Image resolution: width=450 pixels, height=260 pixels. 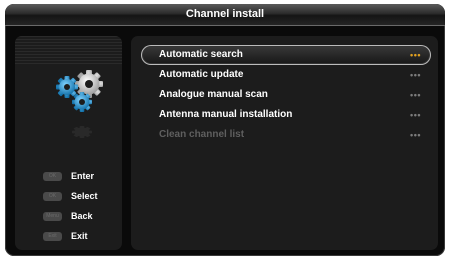 What do you see at coordinates (225, 15) in the screenshot?
I see `window-title: Channel install` at bounding box center [225, 15].